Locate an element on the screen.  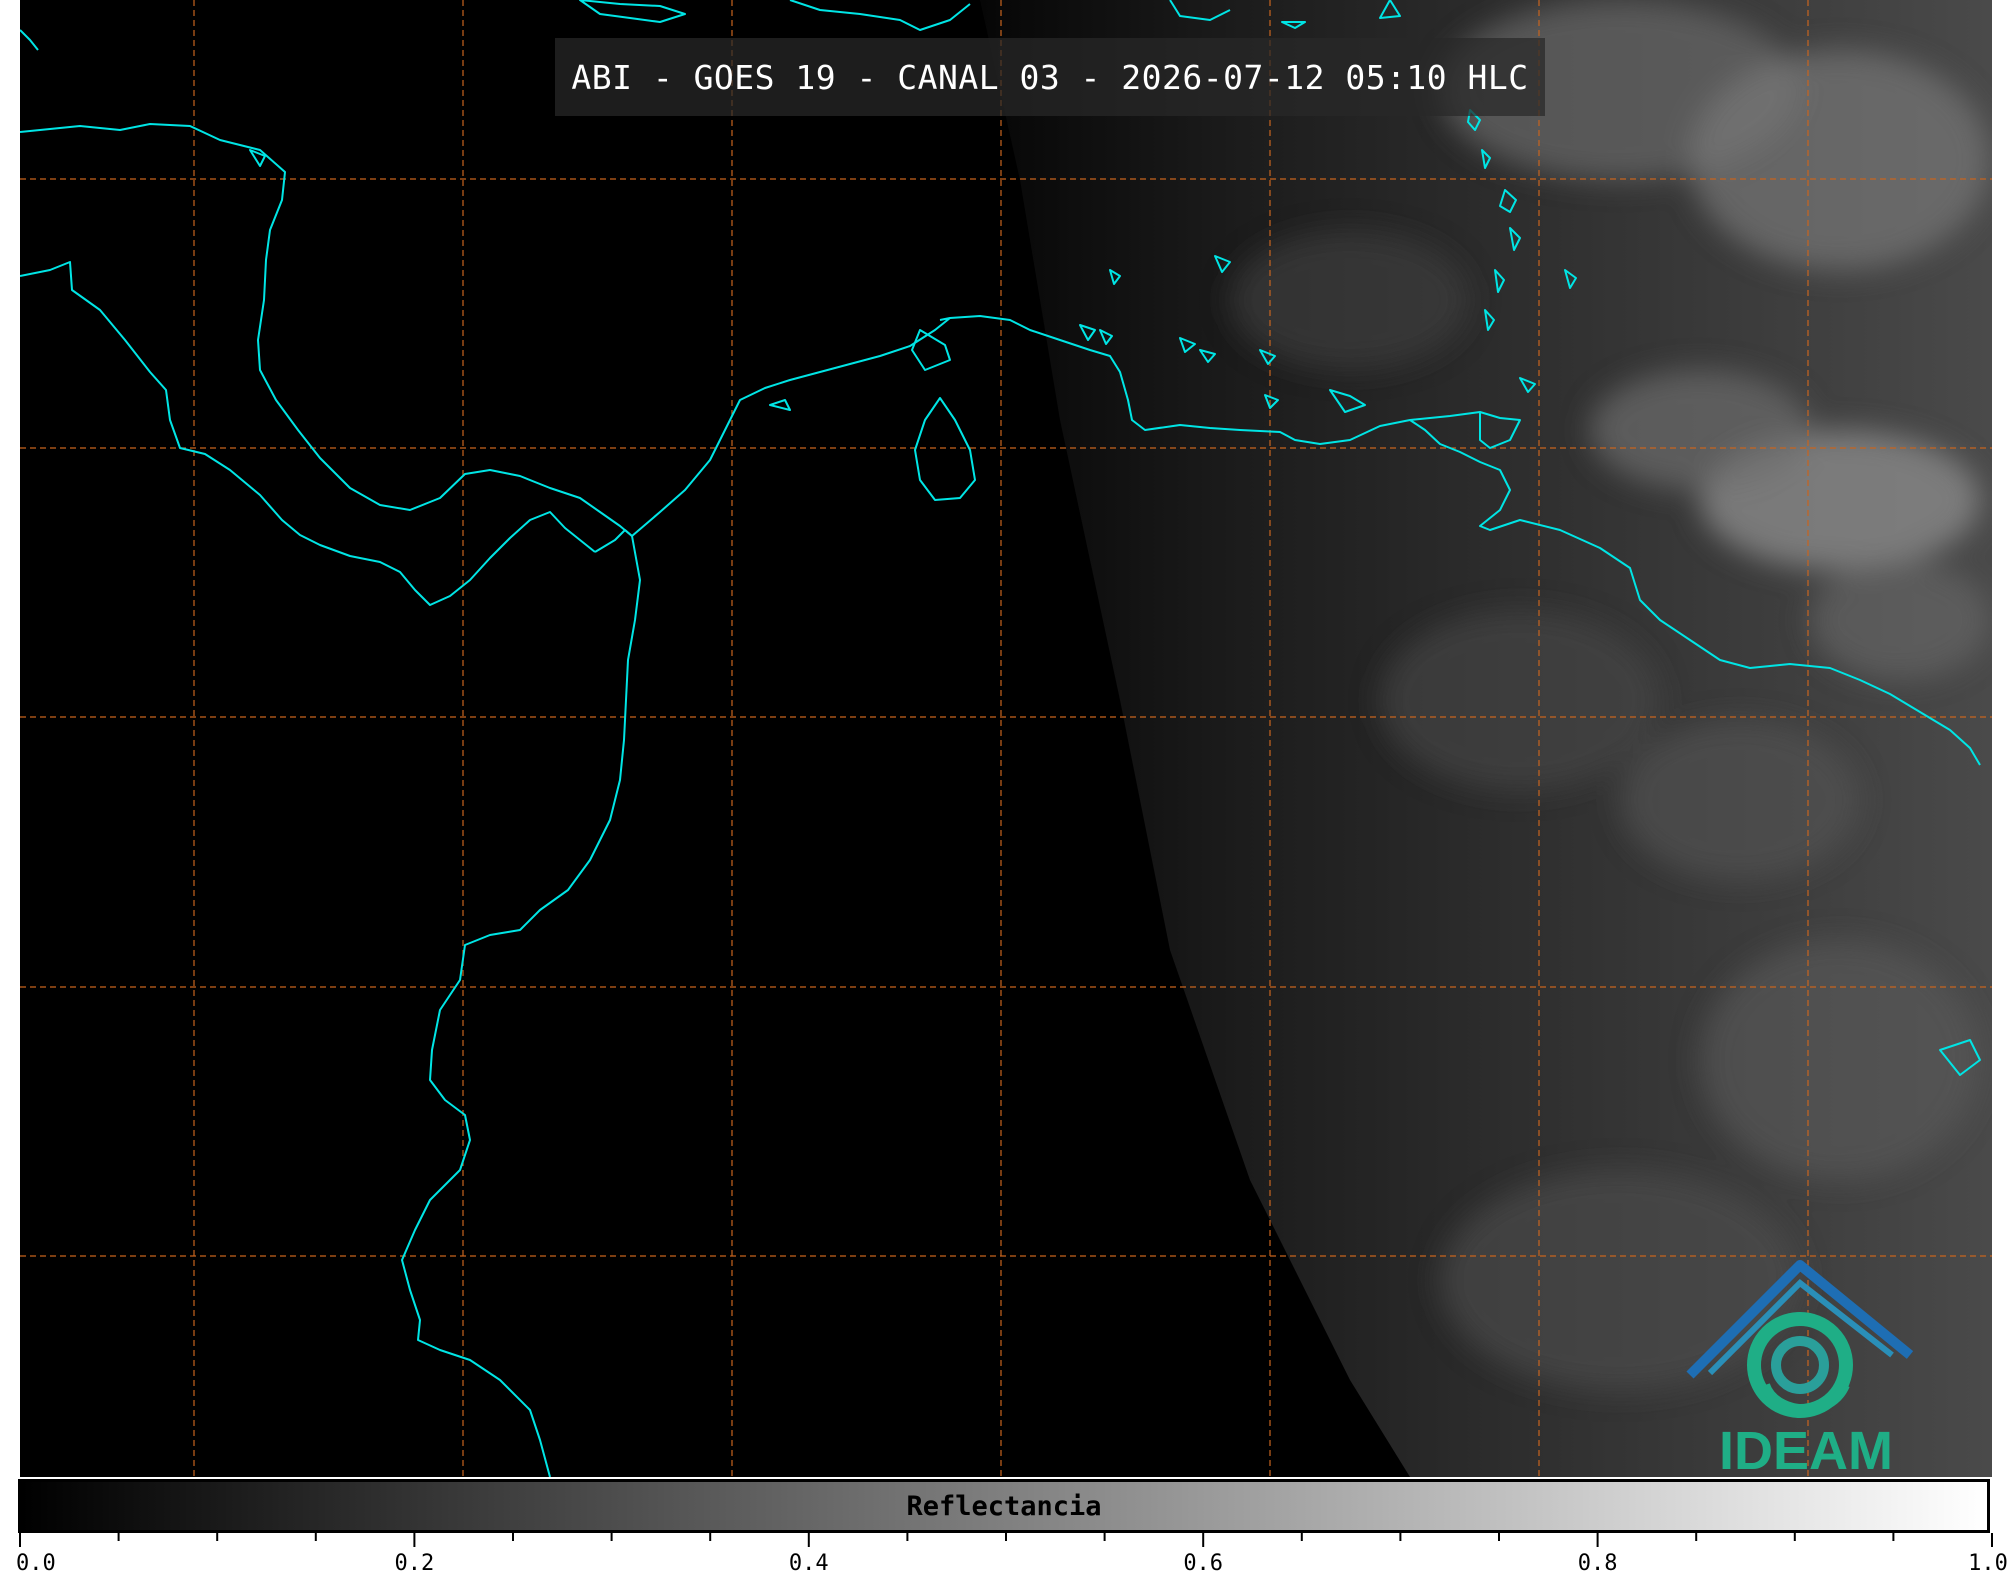
colorbar: Reflectancia is located at coordinates (1004, 1506).